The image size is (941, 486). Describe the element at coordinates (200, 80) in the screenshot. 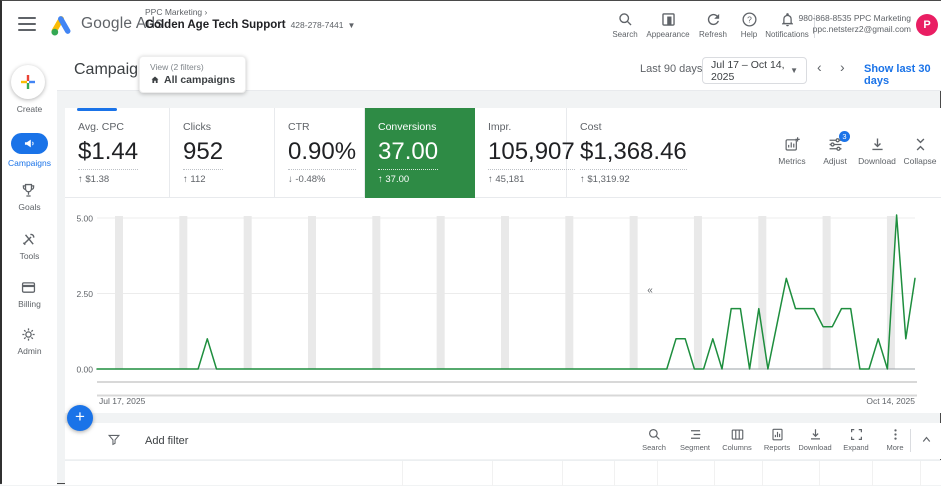

I see `view-chip-name: All campaigns` at that location.